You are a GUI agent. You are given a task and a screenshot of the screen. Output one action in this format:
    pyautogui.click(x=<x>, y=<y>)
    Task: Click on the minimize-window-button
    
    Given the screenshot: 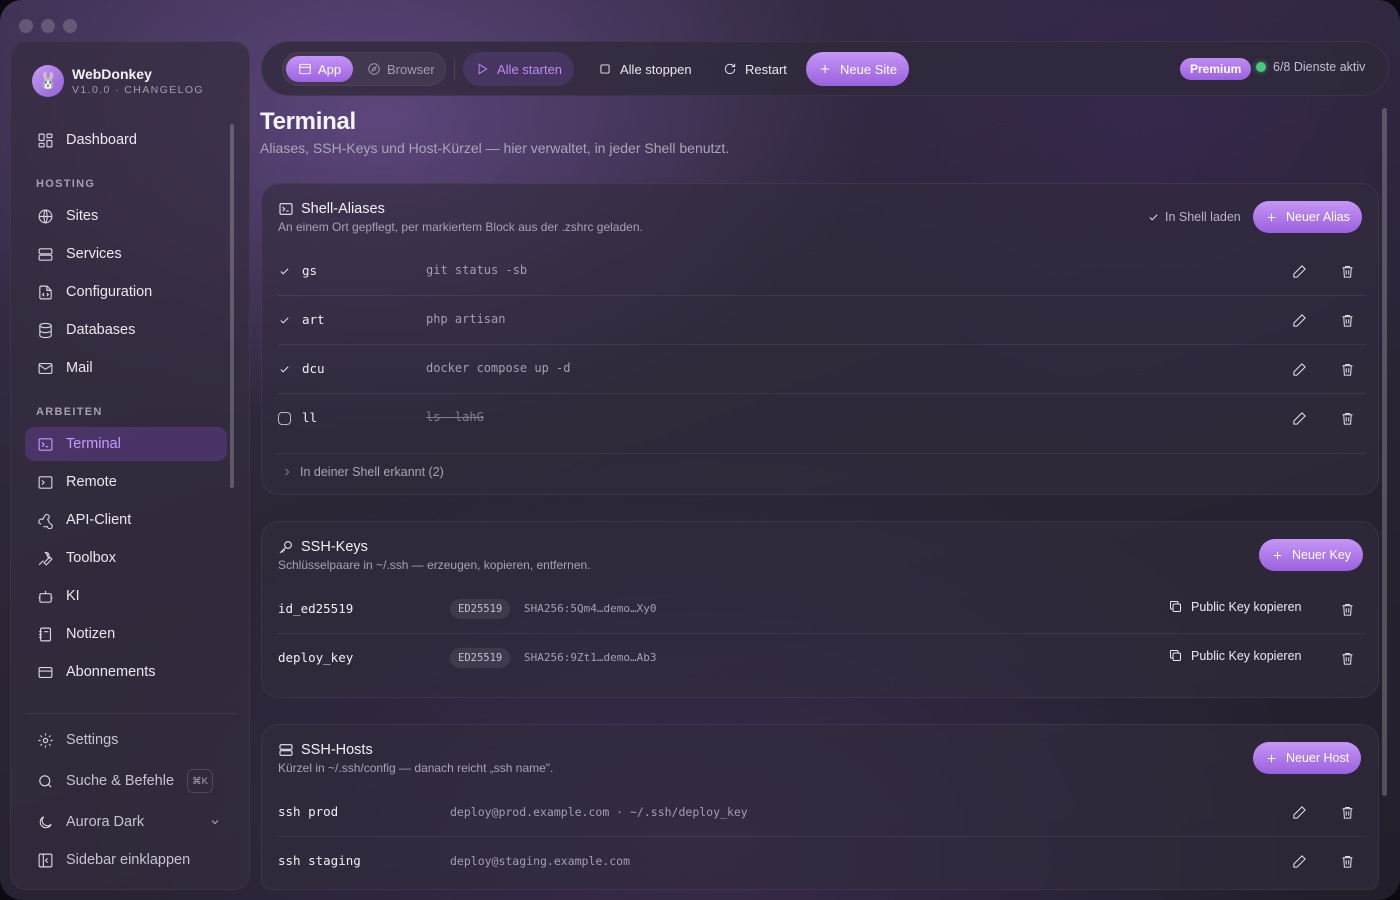 What is the action you would take?
    pyautogui.click(x=48, y=26)
    